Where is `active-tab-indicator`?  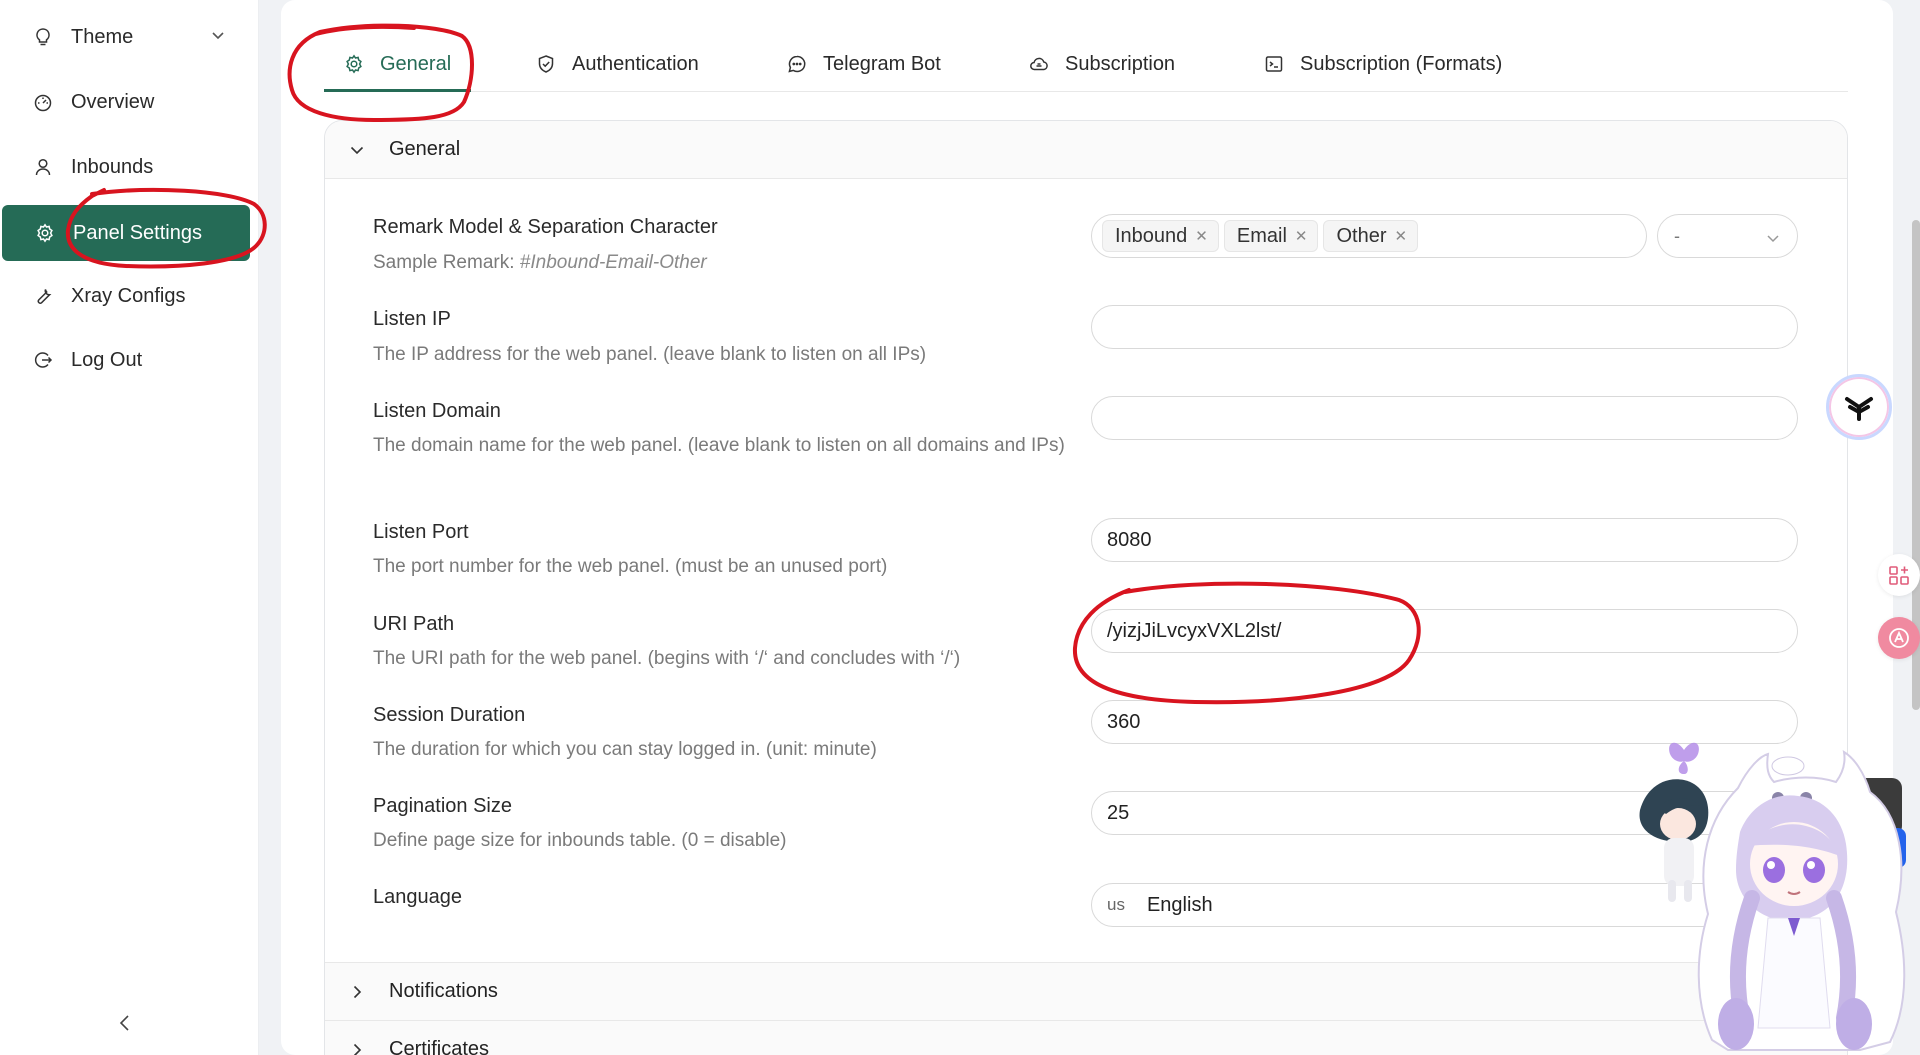 active-tab-indicator is located at coordinates (397, 90).